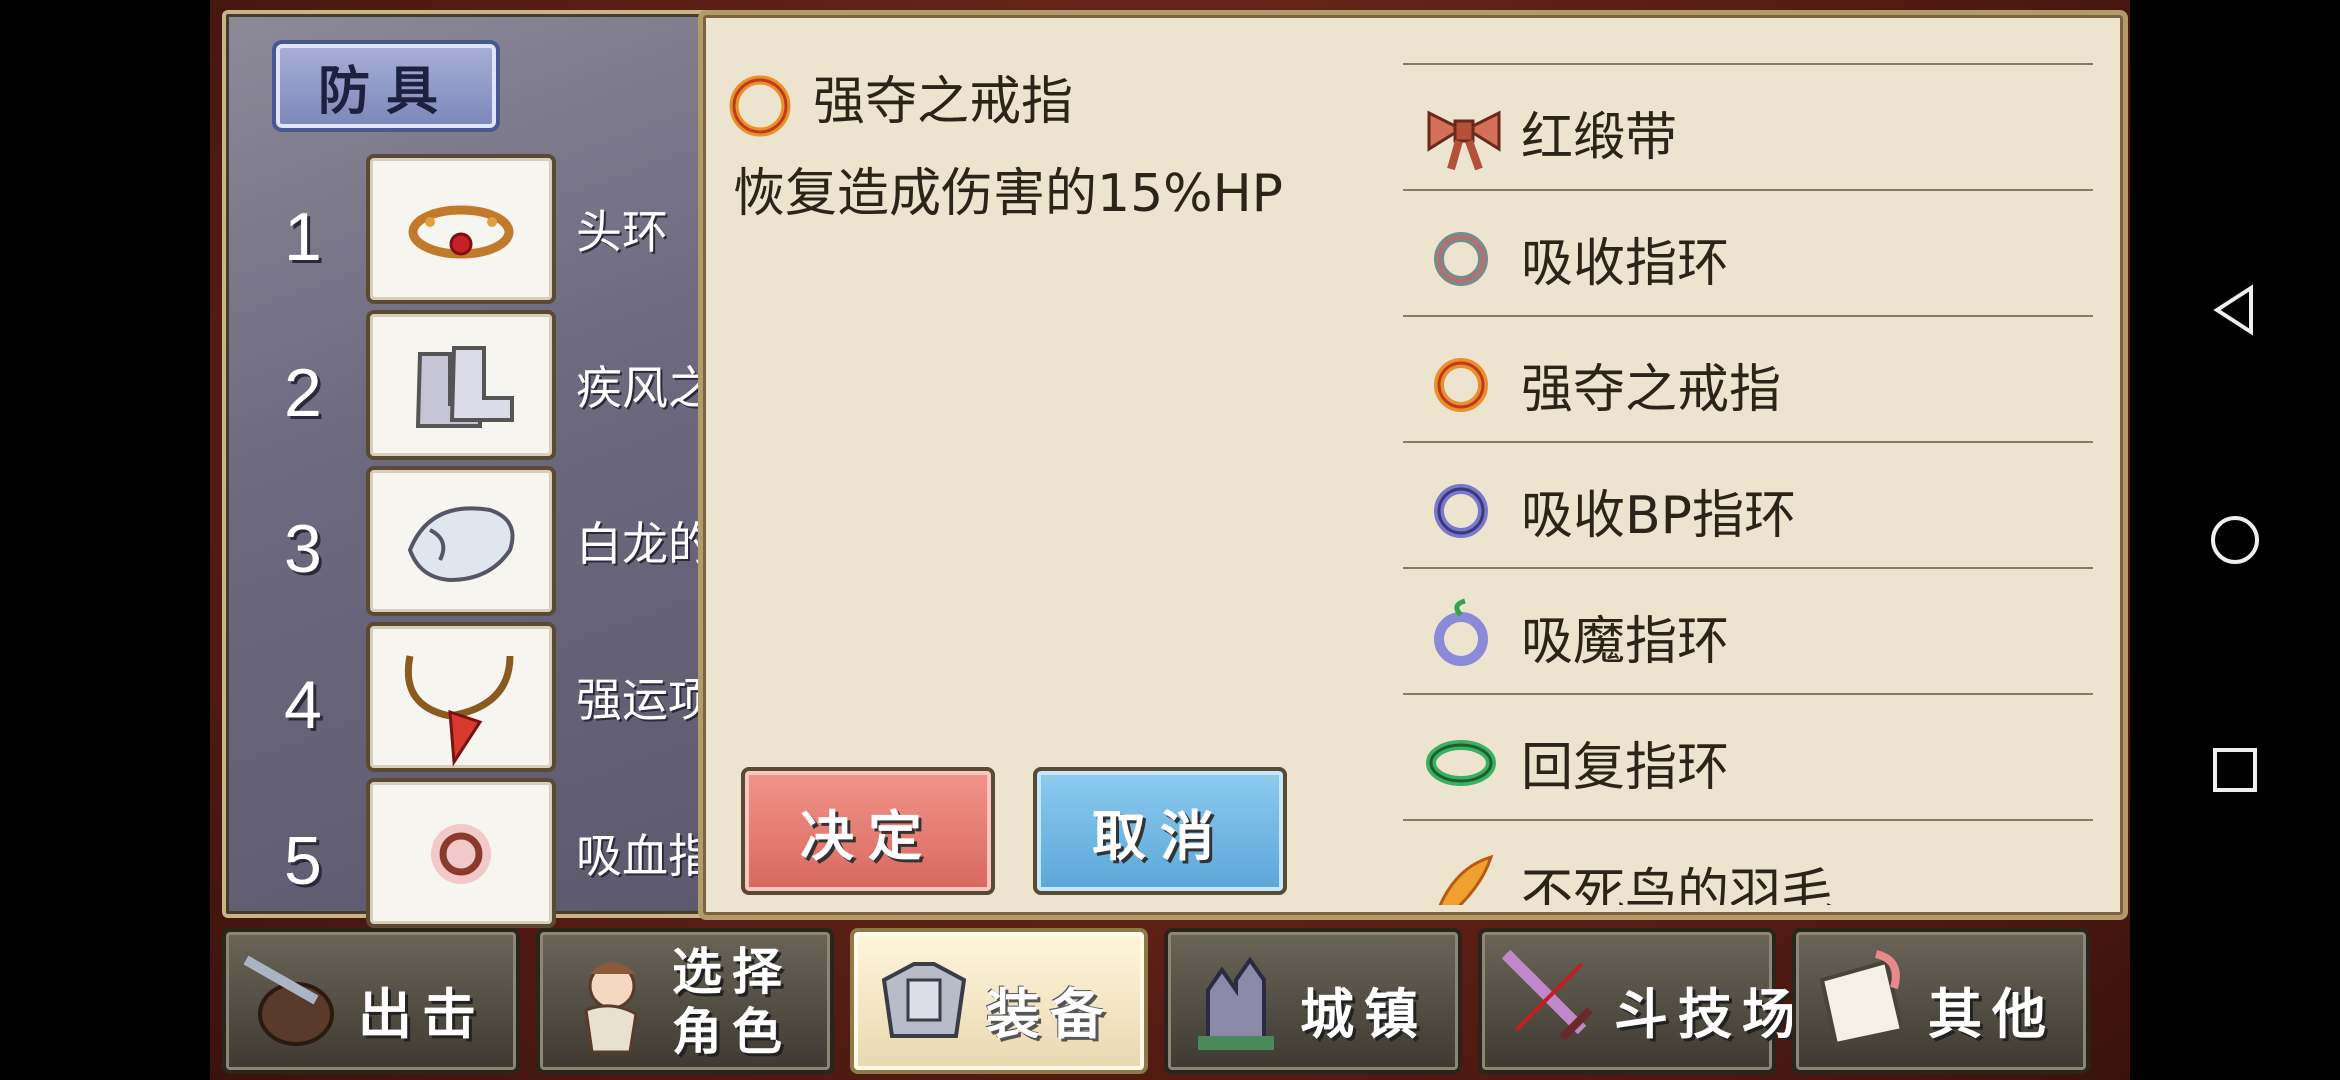 The height and width of the screenshot is (1080, 2340). What do you see at coordinates (1862, 998) in the screenshot?
I see `scroll-icon` at bounding box center [1862, 998].